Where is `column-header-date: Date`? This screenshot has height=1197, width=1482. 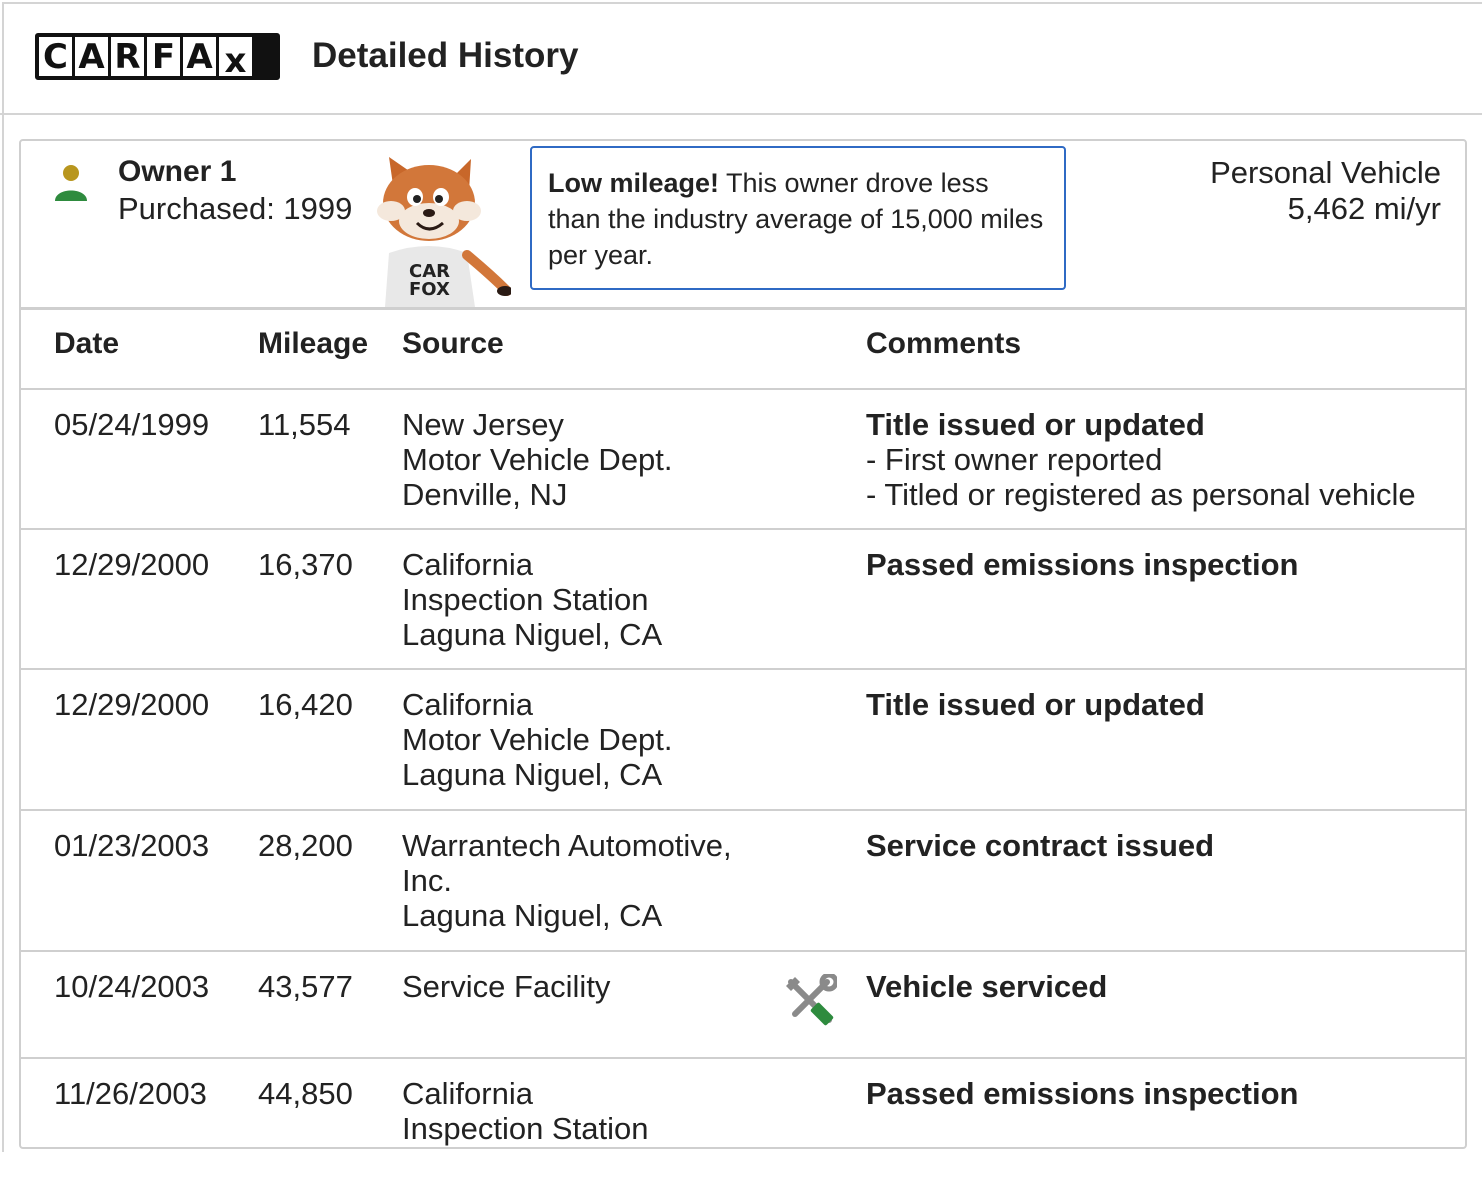
column-header-date: Date is located at coordinates (87, 343).